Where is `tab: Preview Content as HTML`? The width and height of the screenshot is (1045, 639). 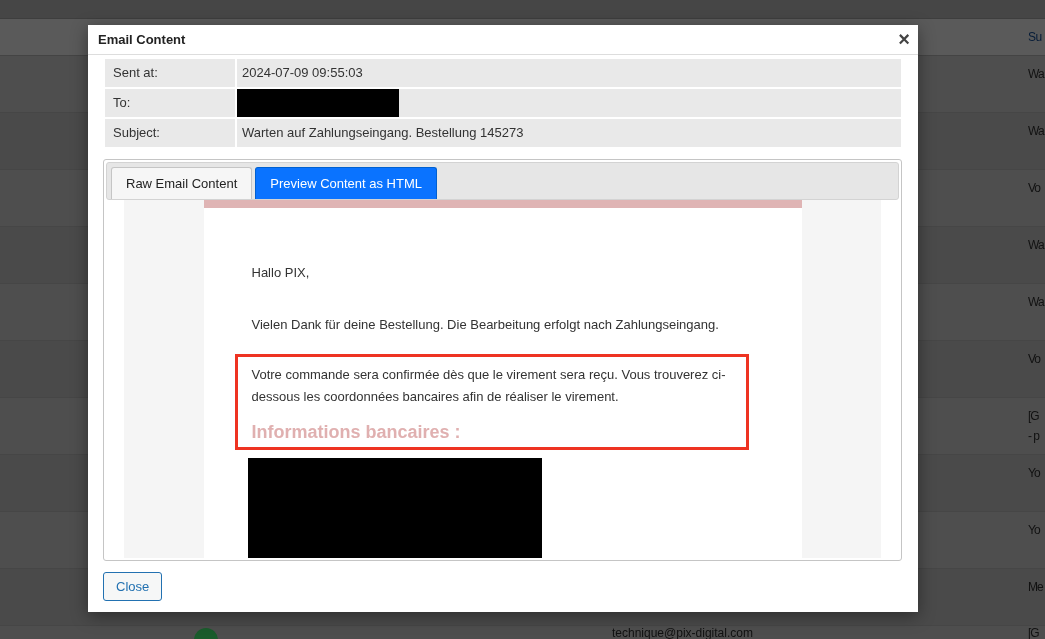 tab: Preview Content as HTML is located at coordinates (346, 182).